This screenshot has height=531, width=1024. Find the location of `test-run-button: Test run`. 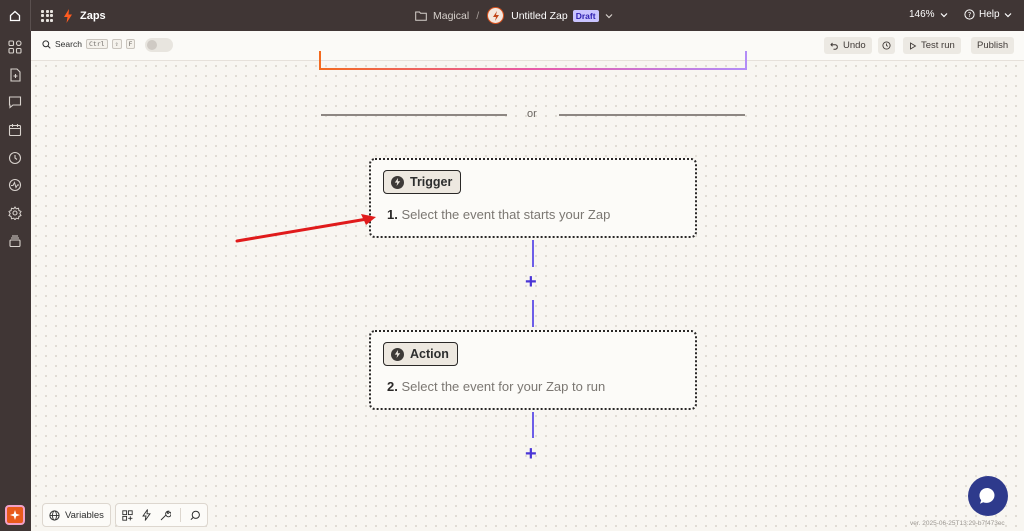

test-run-button: Test run is located at coordinates (932, 45).